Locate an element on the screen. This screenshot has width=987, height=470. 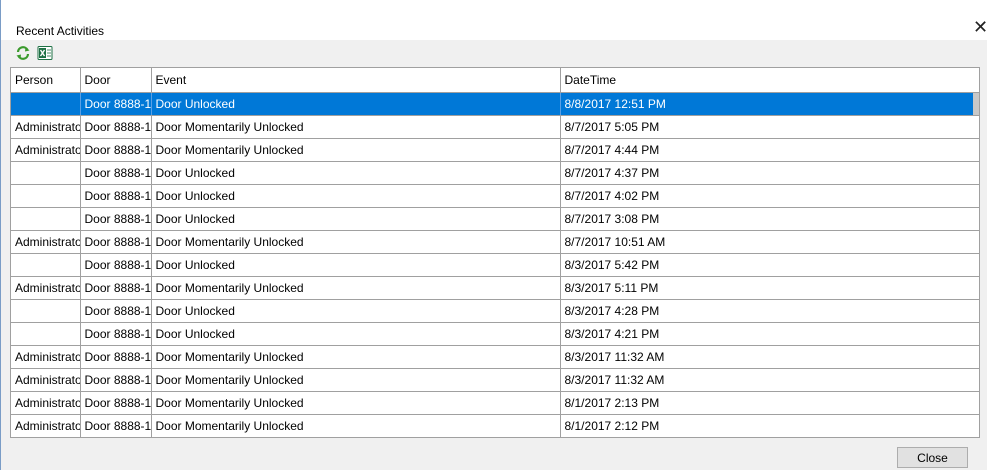
cell-datetime: 8/3/2017 4:21 PM is located at coordinates (769, 334).